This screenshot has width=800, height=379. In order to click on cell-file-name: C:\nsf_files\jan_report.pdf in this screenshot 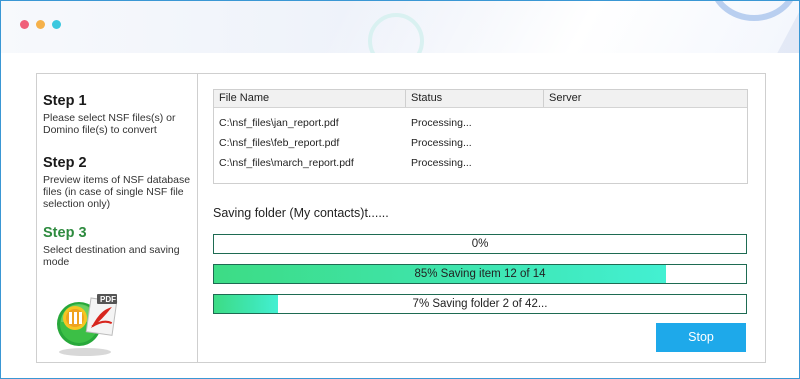, I will do `click(279, 123)`.